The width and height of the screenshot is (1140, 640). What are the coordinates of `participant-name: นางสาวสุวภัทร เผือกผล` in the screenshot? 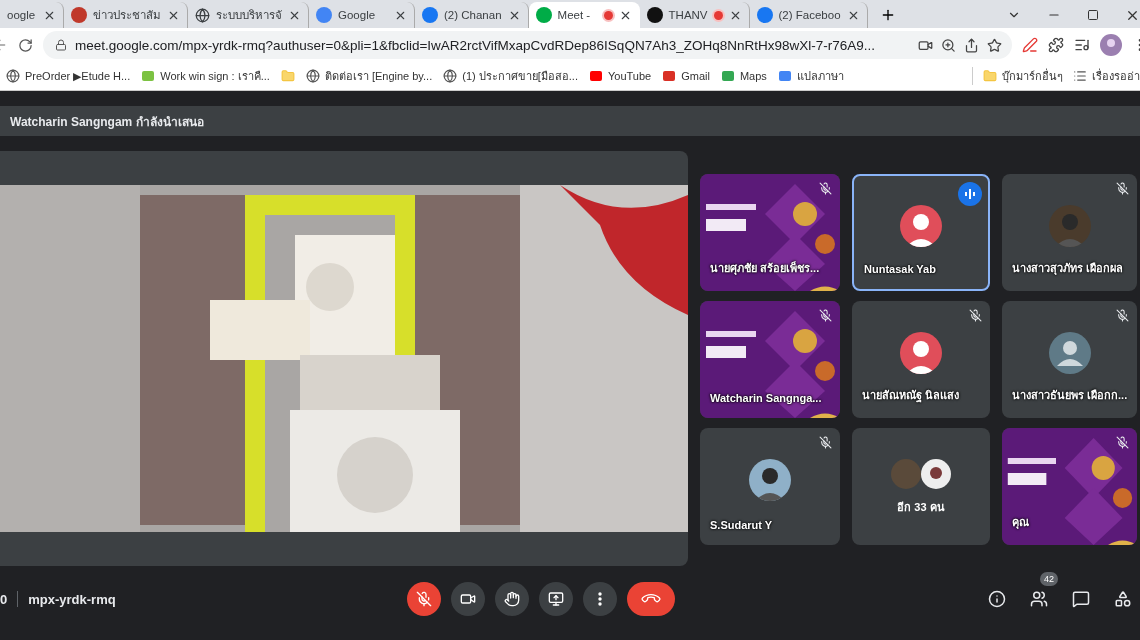 It's located at (1068, 269).